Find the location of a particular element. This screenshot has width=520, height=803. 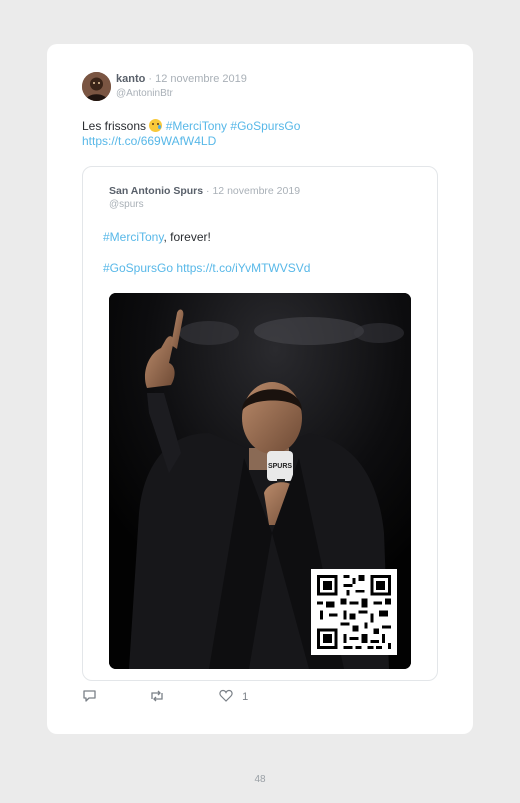

crying-face-icon is located at coordinates (156, 125).